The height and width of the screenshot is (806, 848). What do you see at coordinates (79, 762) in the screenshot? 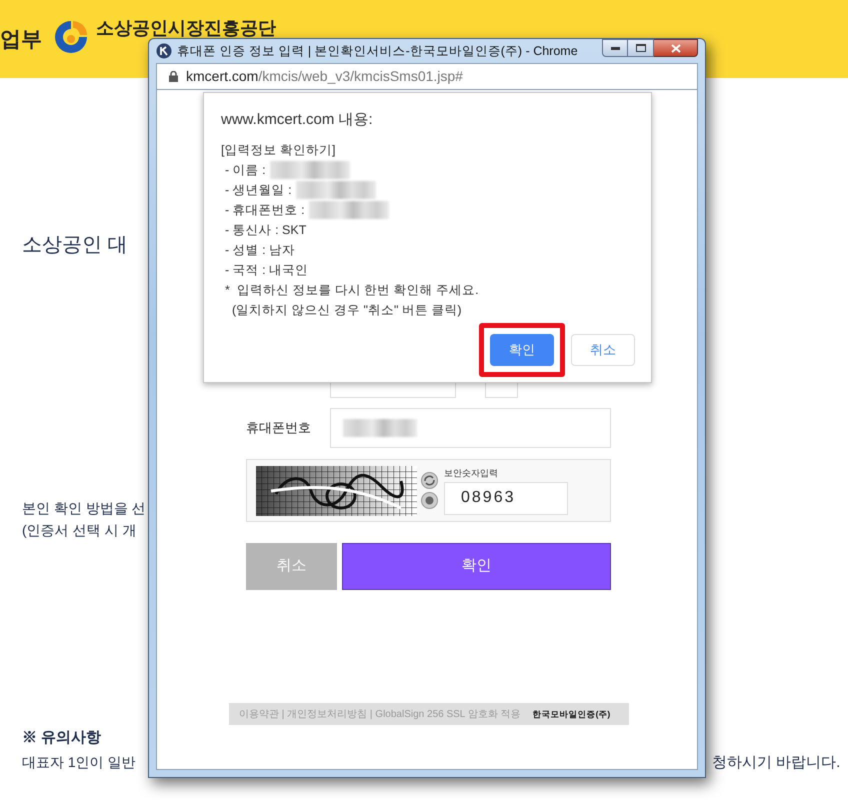
I see `notice-text: 대표자 1인이 일반` at bounding box center [79, 762].